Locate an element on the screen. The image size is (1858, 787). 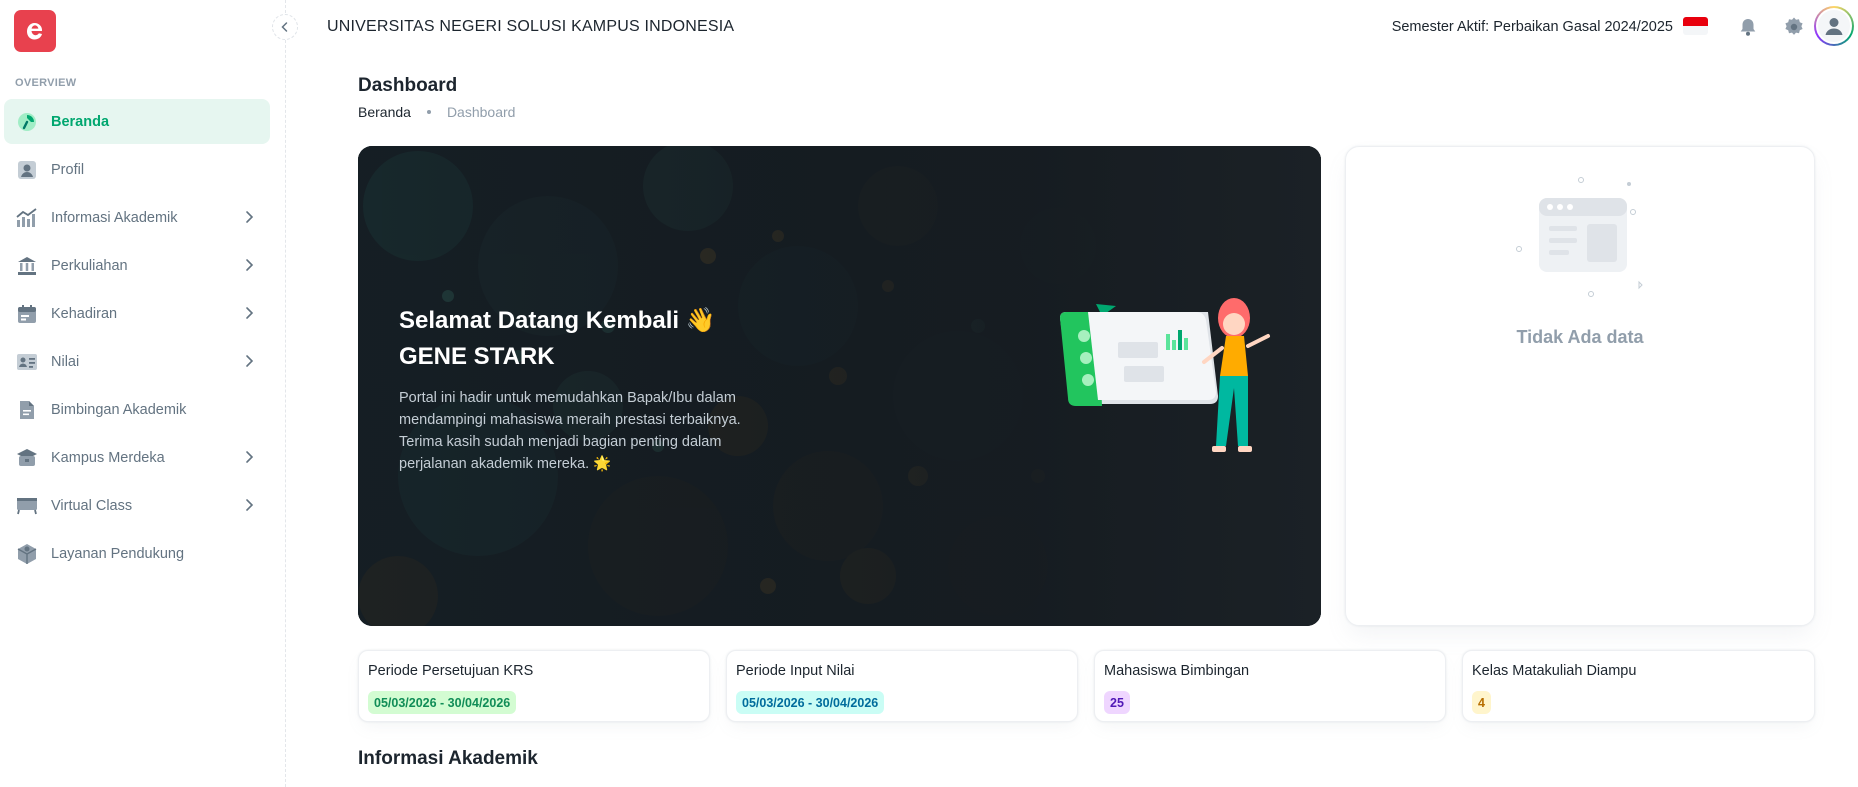
sidebar-item-perkuliahan: Perkuliahan is located at coordinates (137, 265).